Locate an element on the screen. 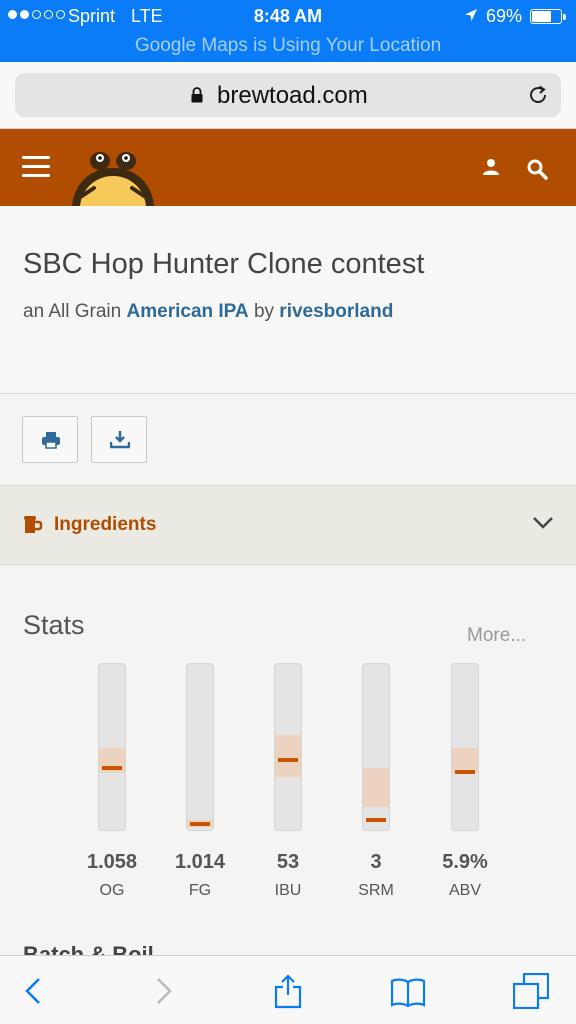 This screenshot has height=1024, width=576. printer-icon is located at coordinates (51, 440).